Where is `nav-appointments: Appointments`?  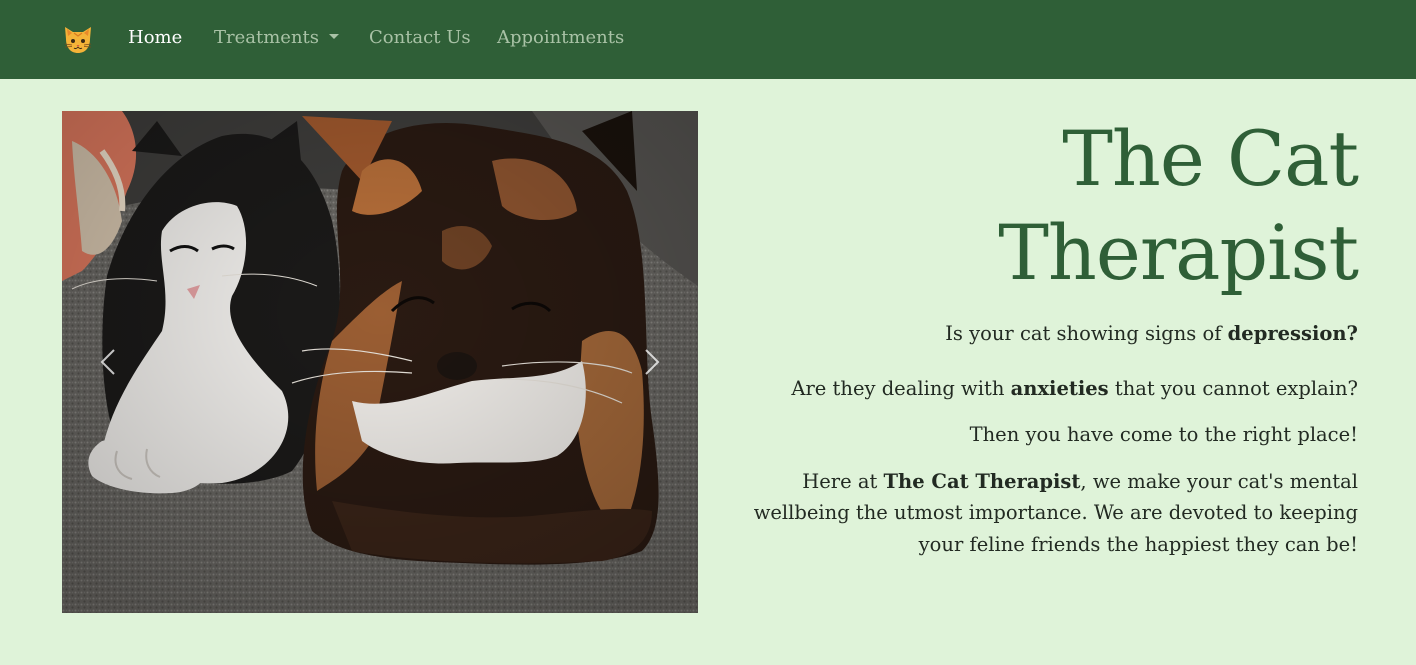
nav-appointments: Appointments is located at coordinates (560, 38).